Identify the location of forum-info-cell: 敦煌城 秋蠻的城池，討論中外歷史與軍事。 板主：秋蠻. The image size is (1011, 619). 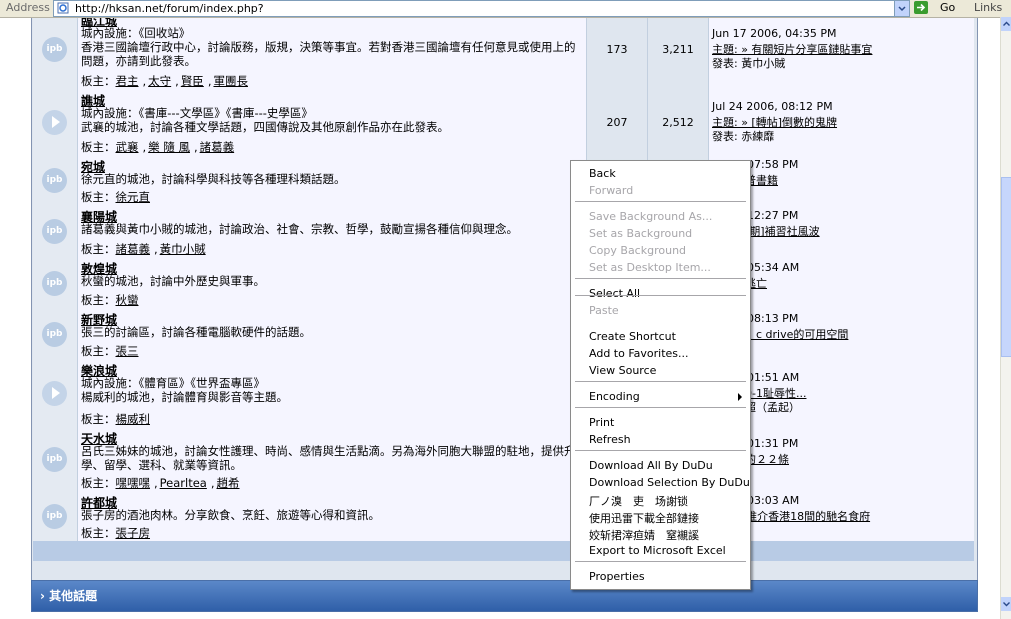
(332, 283).